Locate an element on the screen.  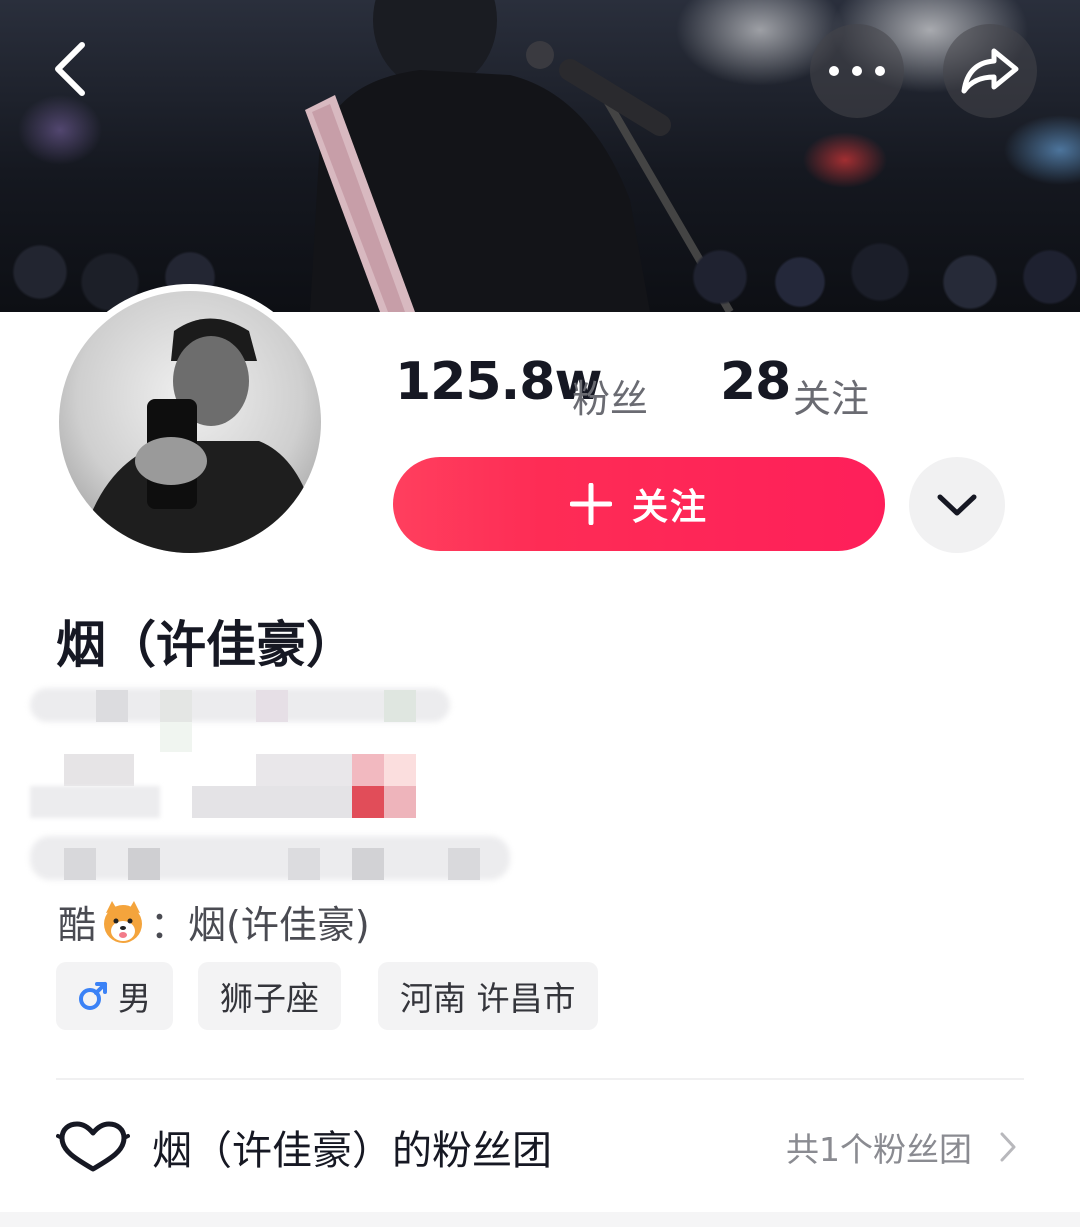
chevron-right-icon is located at coordinates (1008, 1147).